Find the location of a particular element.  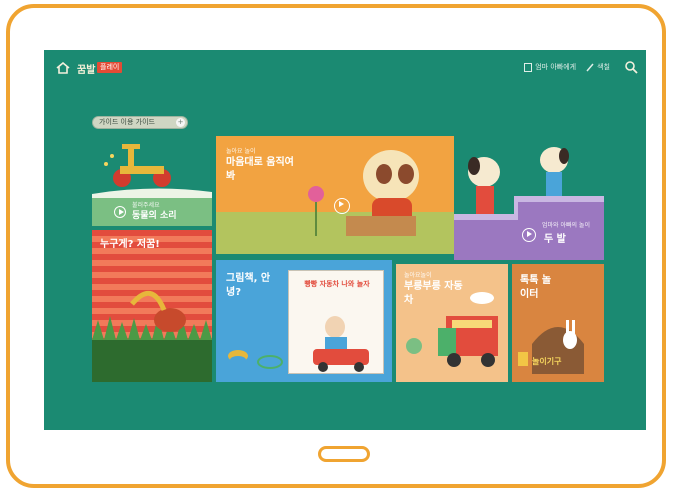

tile-move-freely: 놀아요 놀이 마음대로 움직여 봐 is located at coordinates (335, 195).